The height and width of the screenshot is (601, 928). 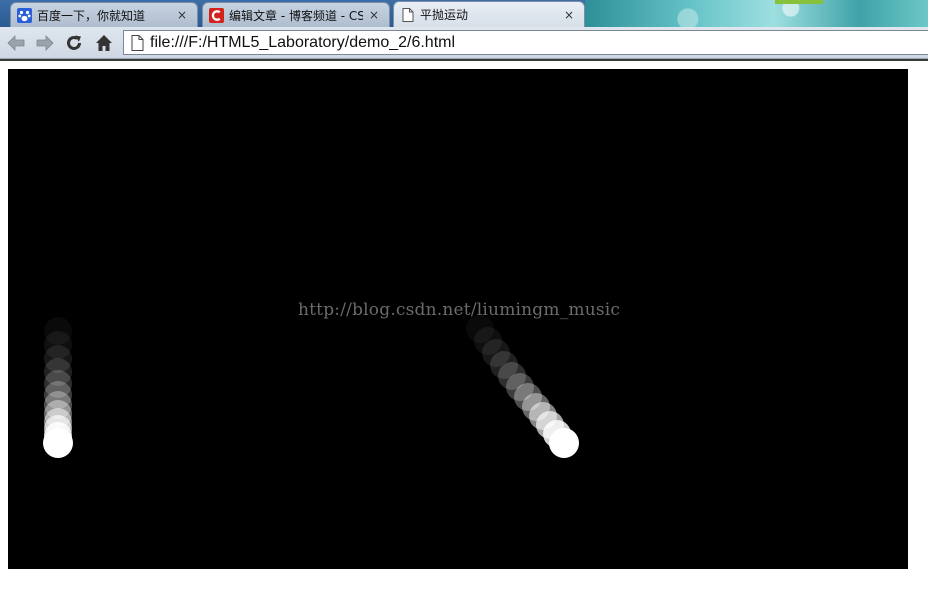 I want to click on projectile-ball, so click(x=522, y=386).